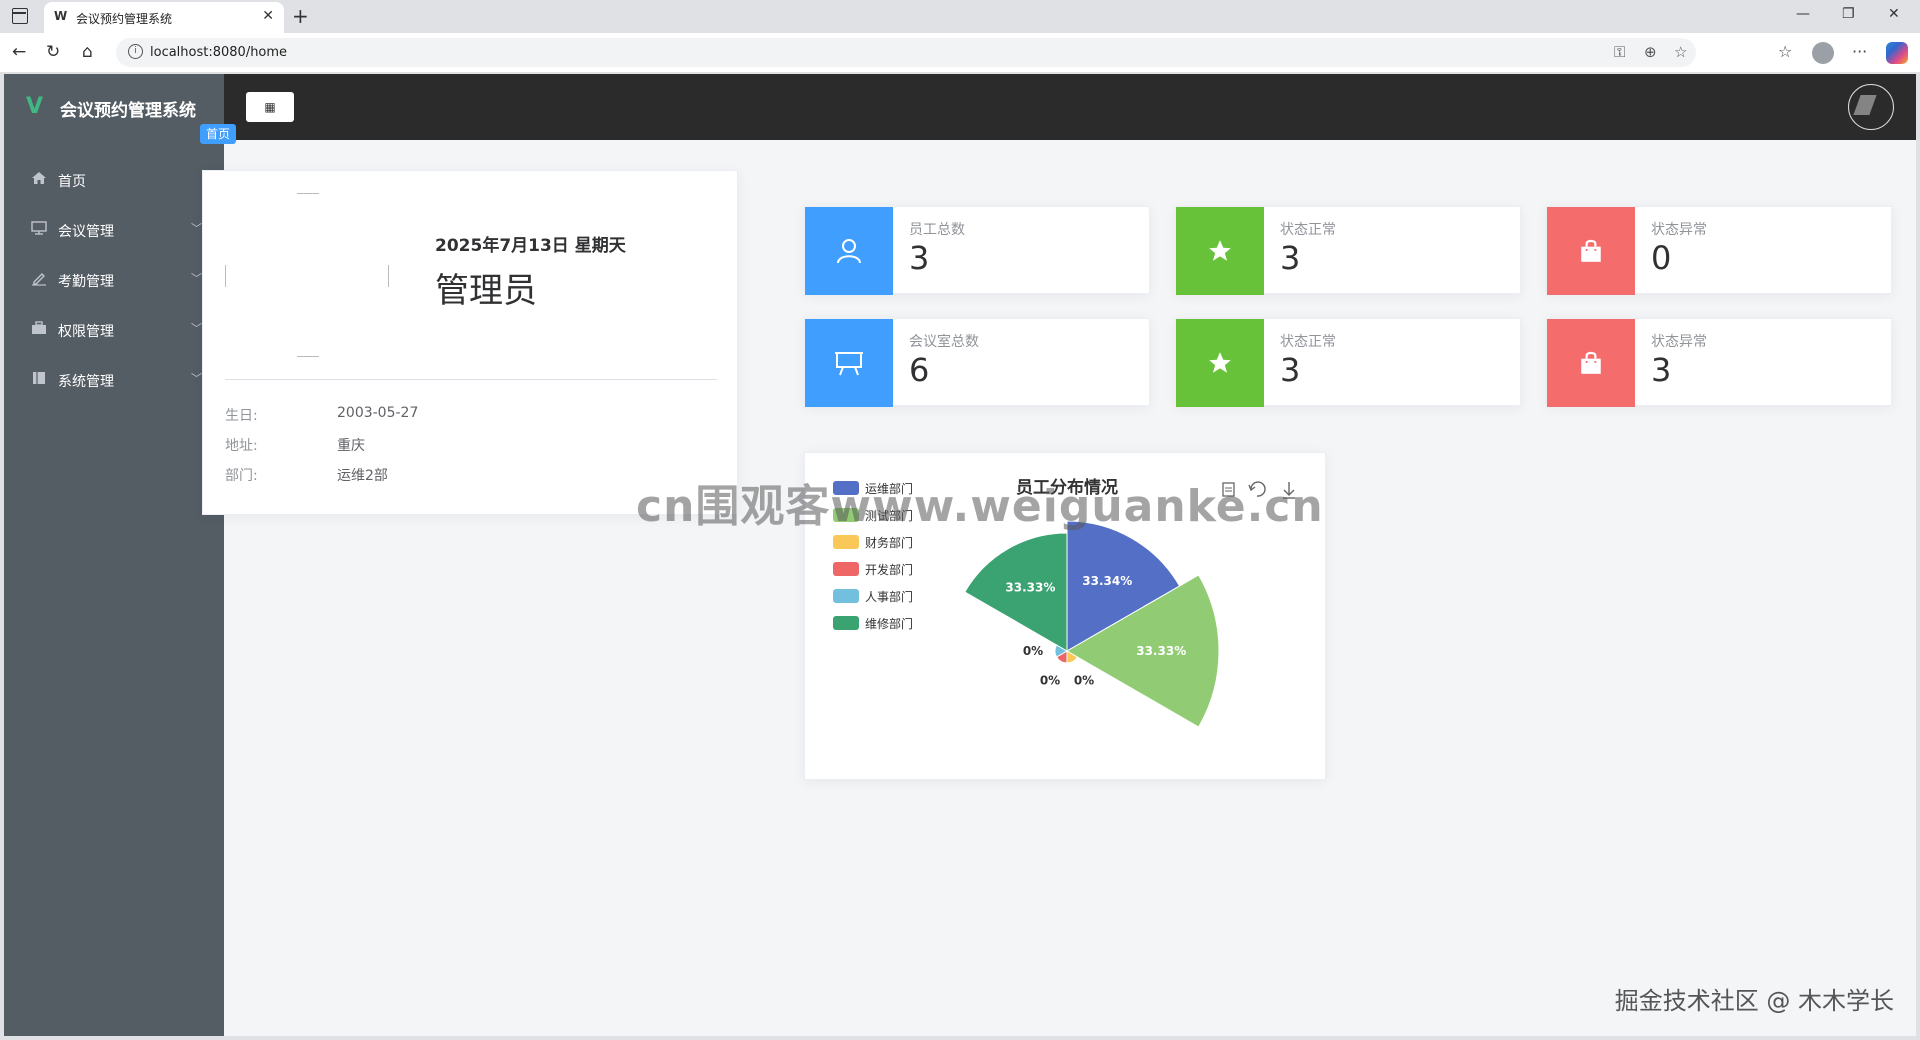  I want to click on sidebar-item-home: 首页, so click(114, 180).